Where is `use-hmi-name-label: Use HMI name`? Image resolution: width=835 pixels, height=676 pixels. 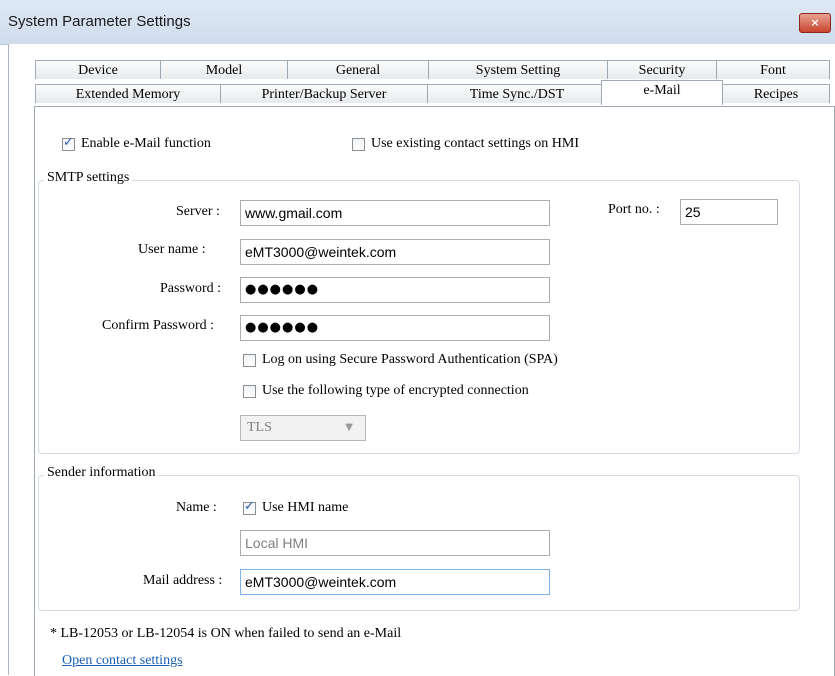 use-hmi-name-label: Use HMI name is located at coordinates (305, 507).